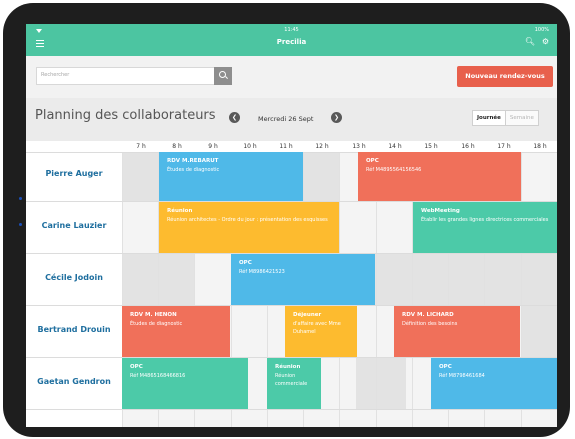  I want to click on event-subtitle: Réf M4865168466816, so click(158, 376).